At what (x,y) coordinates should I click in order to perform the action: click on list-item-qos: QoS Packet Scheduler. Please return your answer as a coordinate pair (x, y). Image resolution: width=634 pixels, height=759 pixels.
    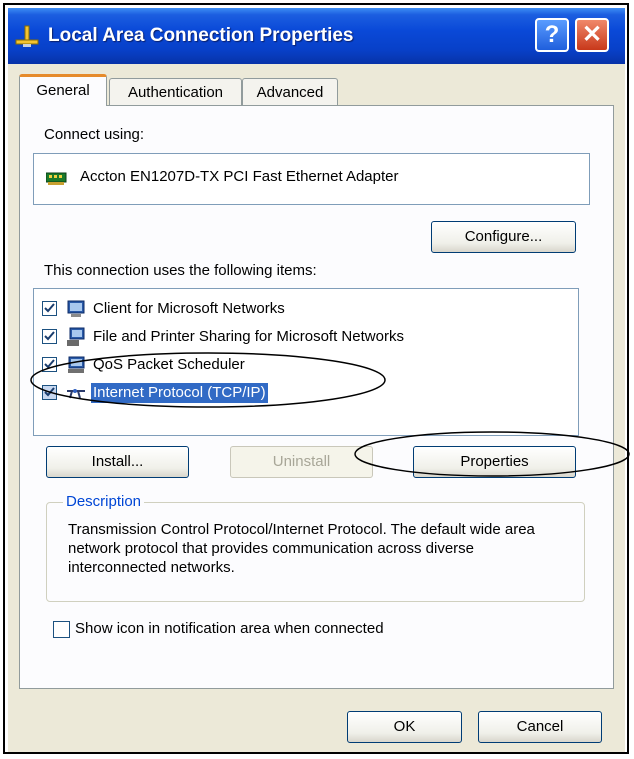
    Looking at the image, I should click on (300, 365).